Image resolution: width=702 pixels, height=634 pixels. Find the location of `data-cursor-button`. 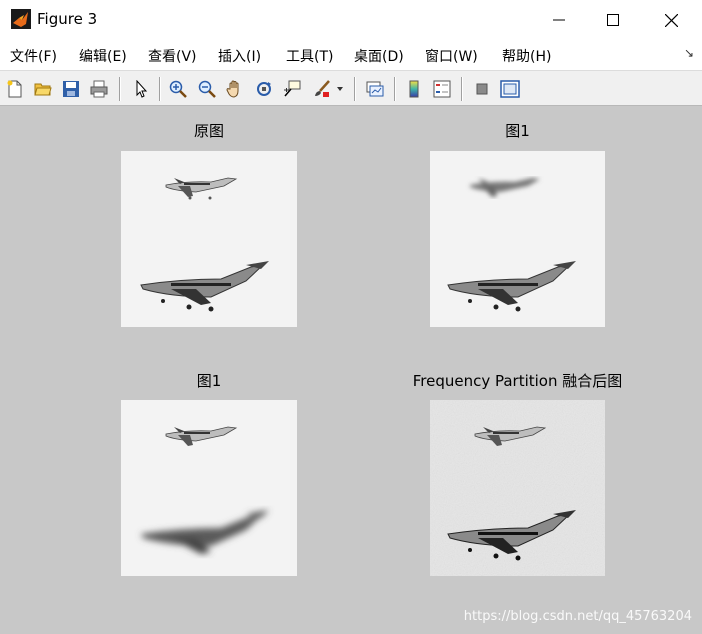

data-cursor-button is located at coordinates (292, 89).